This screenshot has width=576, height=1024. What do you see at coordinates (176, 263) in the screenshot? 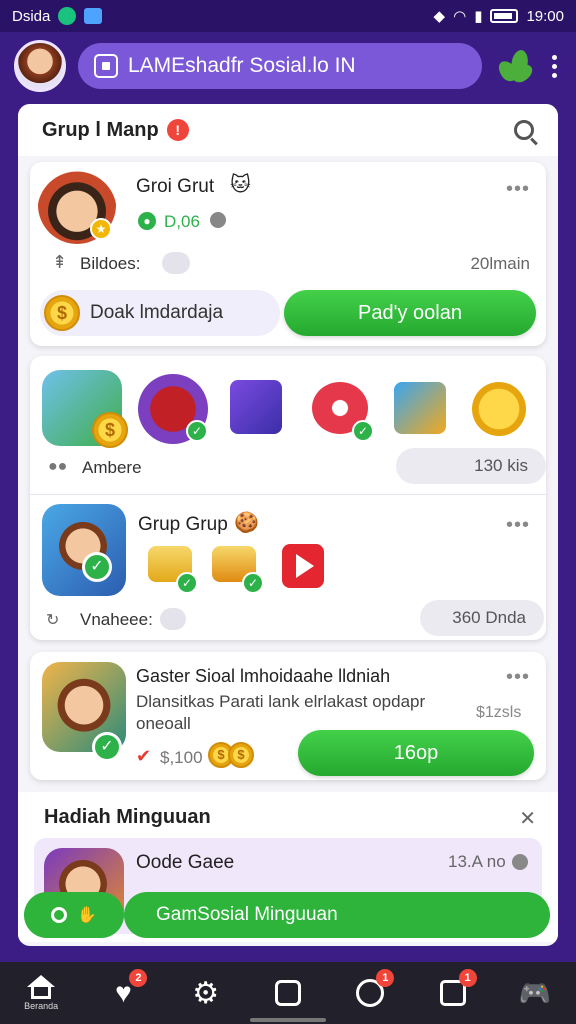
I see `members-count-pill` at bounding box center [176, 263].